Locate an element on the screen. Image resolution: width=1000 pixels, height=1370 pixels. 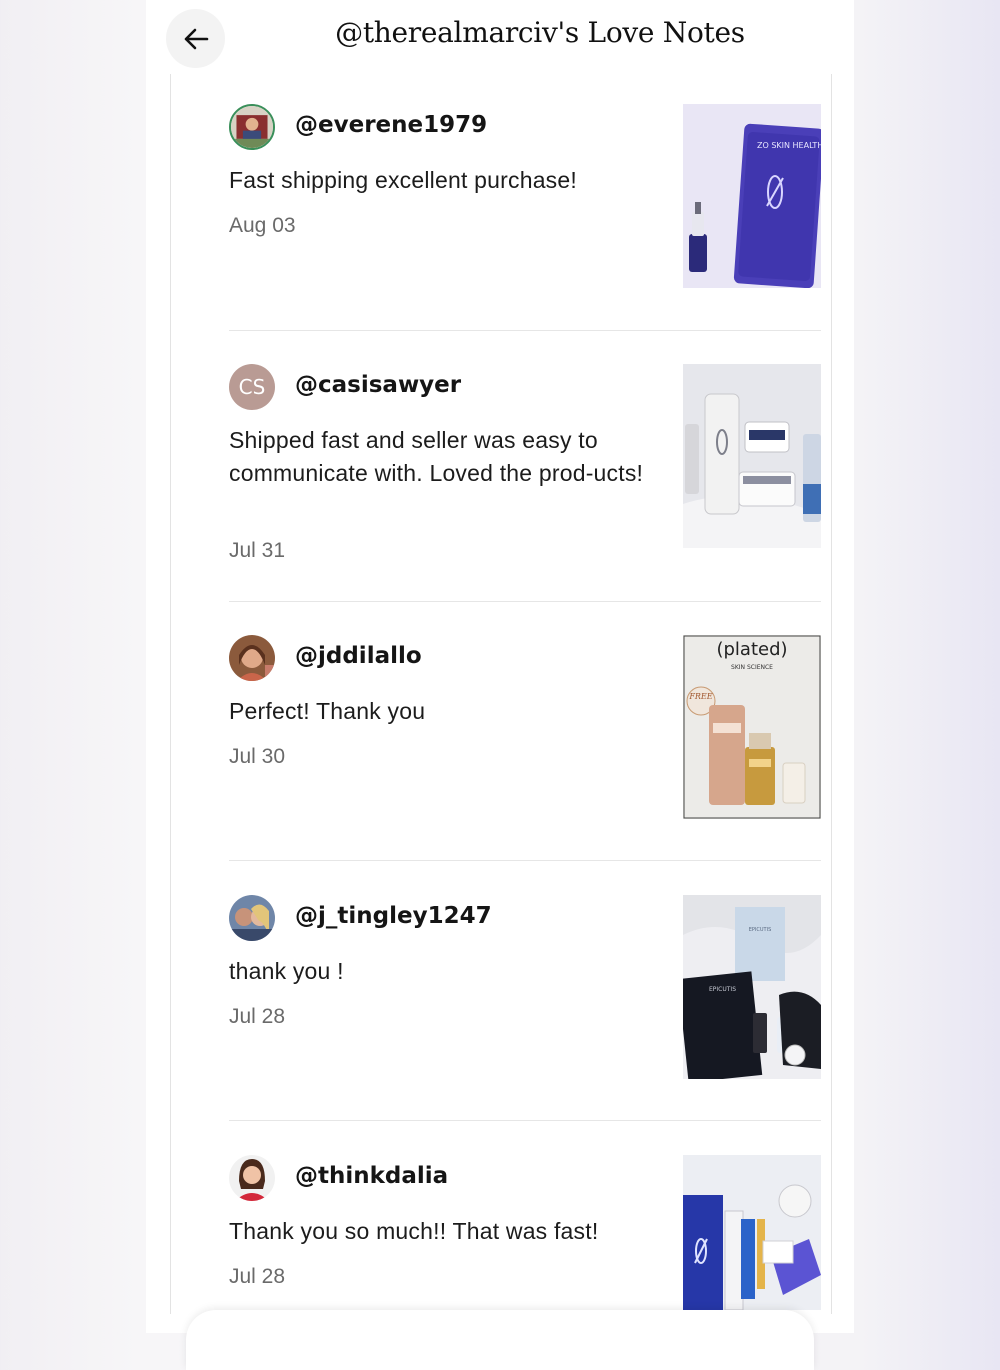
svg-text: ZO SKIN HEALTH is located at coordinates (789, 145).